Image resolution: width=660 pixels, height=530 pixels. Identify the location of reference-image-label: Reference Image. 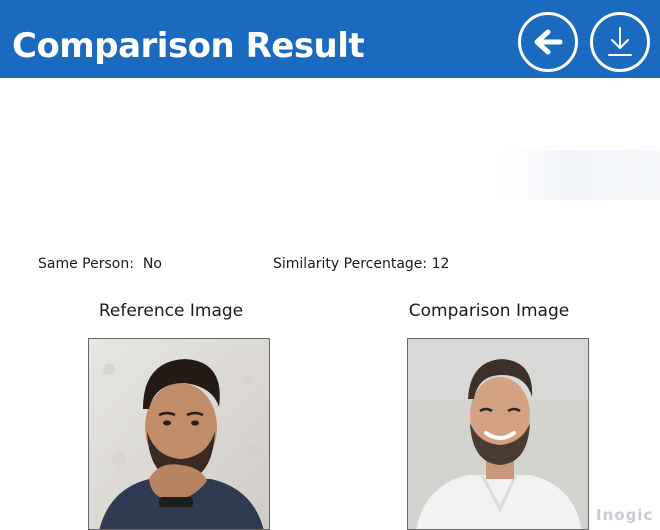
(171, 311).